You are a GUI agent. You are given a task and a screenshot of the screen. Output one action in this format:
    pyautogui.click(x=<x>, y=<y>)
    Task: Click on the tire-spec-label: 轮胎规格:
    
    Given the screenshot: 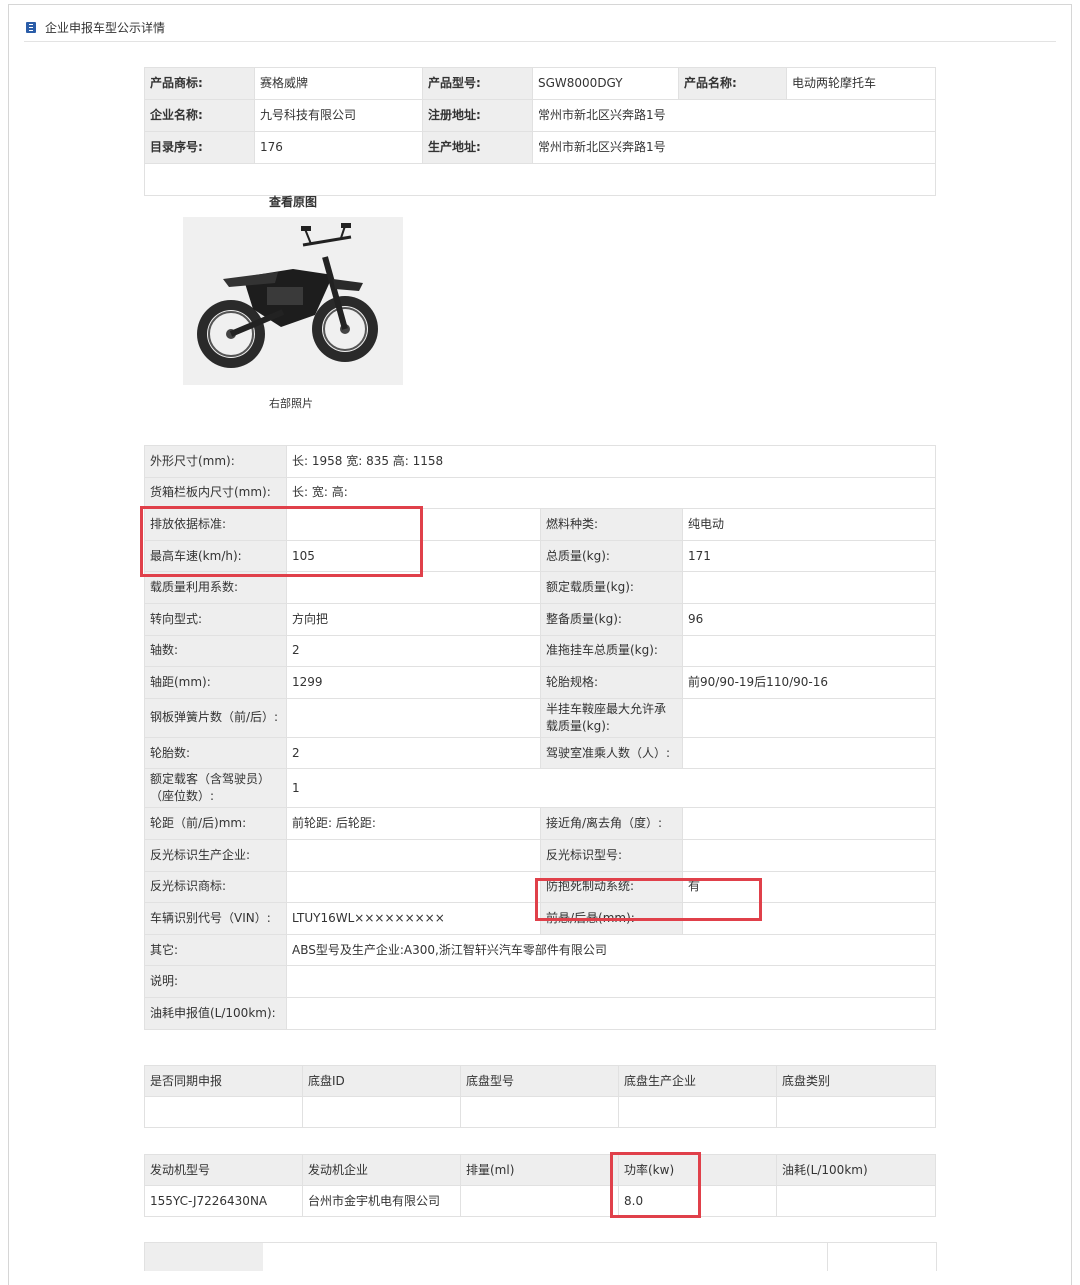 What is the action you would take?
    pyautogui.click(x=611, y=682)
    